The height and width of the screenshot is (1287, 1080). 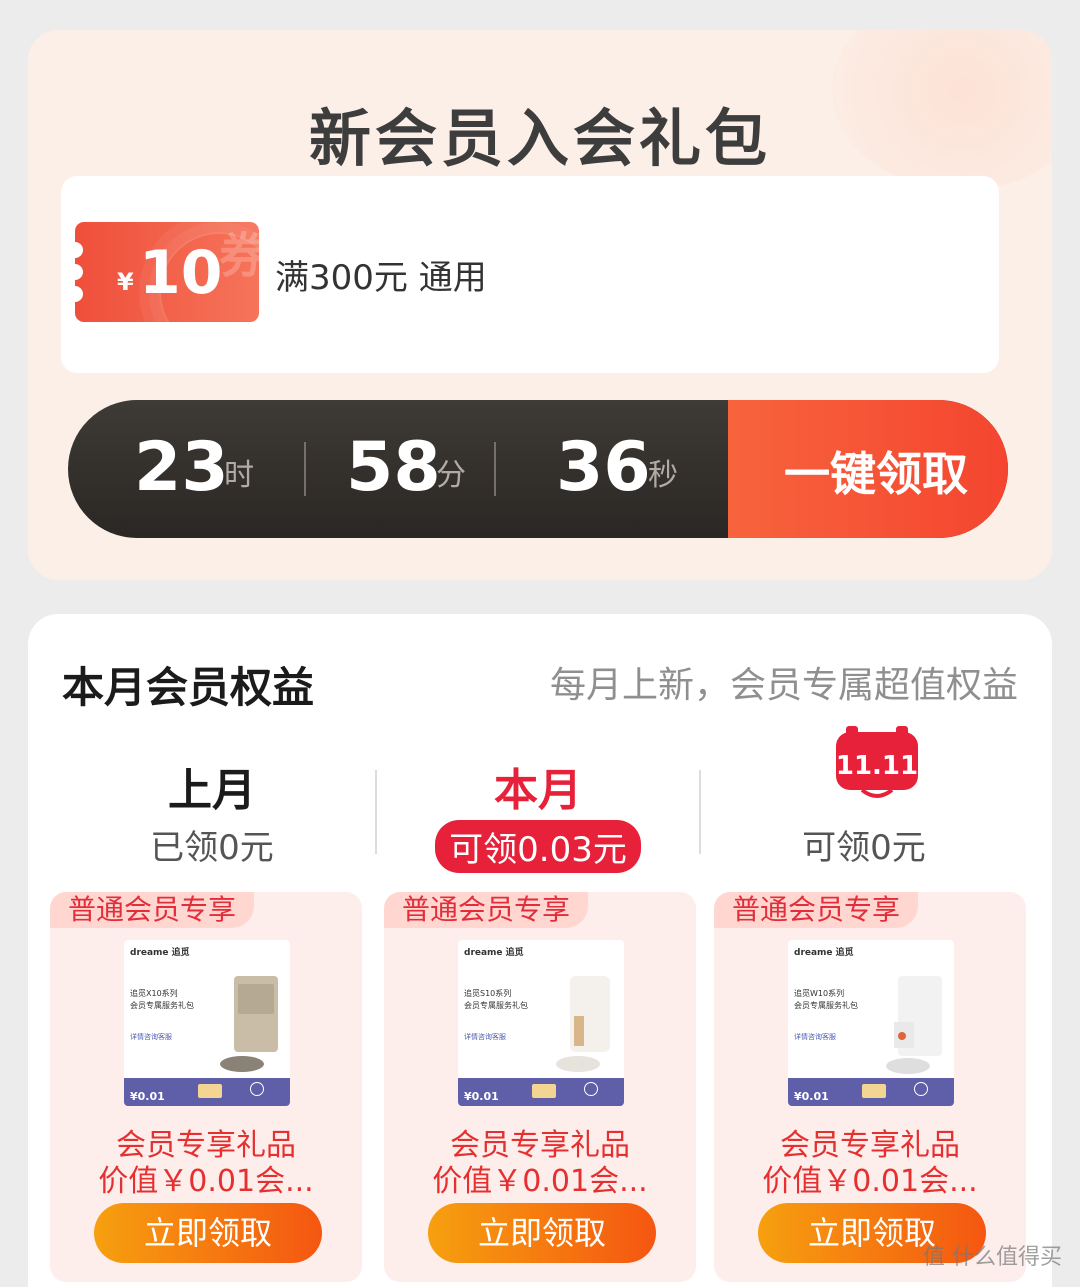 What do you see at coordinates (541, 1023) in the screenshot?
I see `product-image: dreame 追觅 追觅S10系列 会员专属服务礼包 详情咨询客服 ¥0.01` at bounding box center [541, 1023].